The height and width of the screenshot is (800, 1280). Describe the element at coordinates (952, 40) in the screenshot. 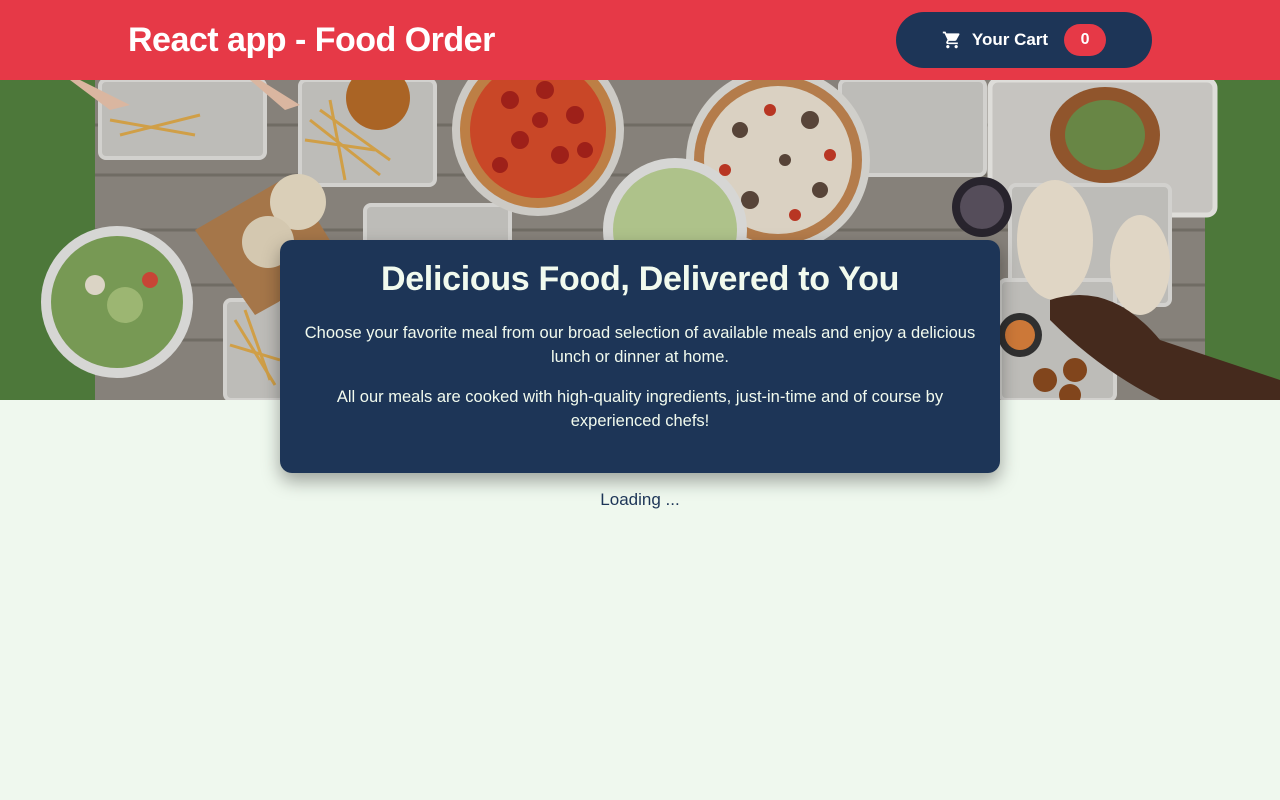

I see `cart-icon` at that location.